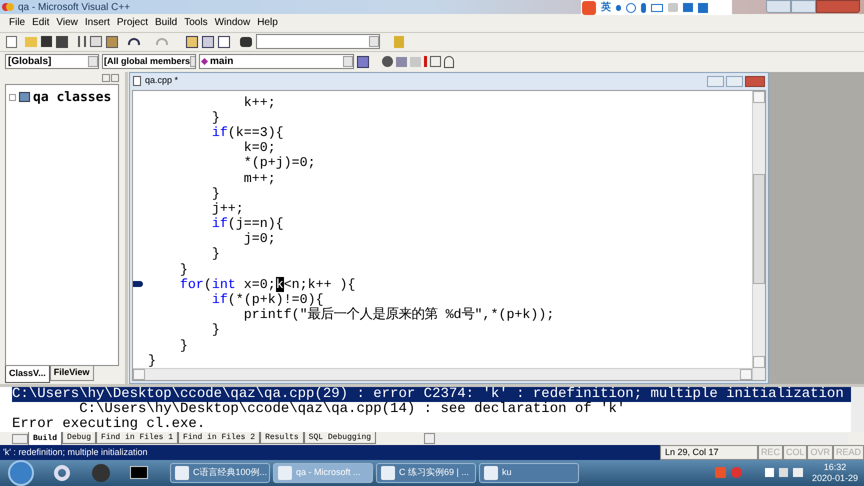  Describe the element at coordinates (759, 96) in the screenshot. I see `scroll-up-icon` at that location.